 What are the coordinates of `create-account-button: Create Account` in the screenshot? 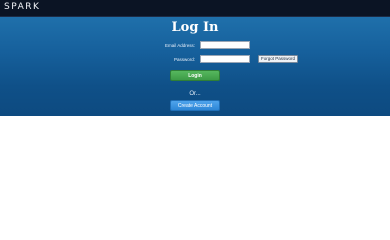 It's located at (195, 105).